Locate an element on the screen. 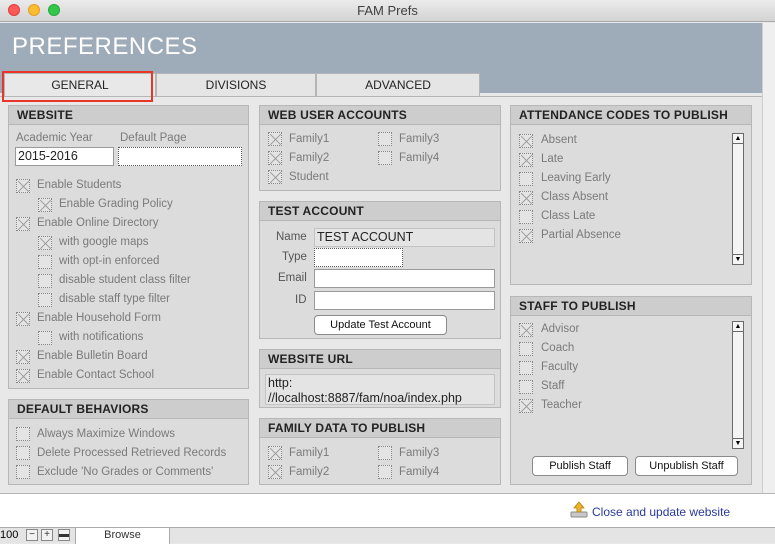 This screenshot has height=544, width=775. class-late-checkbox is located at coordinates (526, 217).